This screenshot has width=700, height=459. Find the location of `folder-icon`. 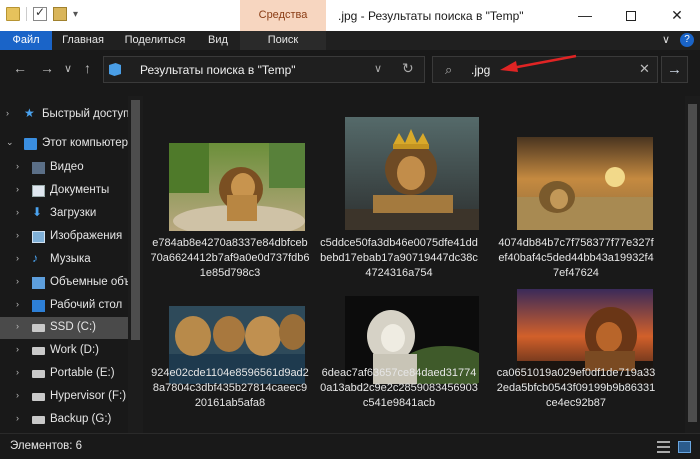

folder-icon is located at coordinates (13, 14).